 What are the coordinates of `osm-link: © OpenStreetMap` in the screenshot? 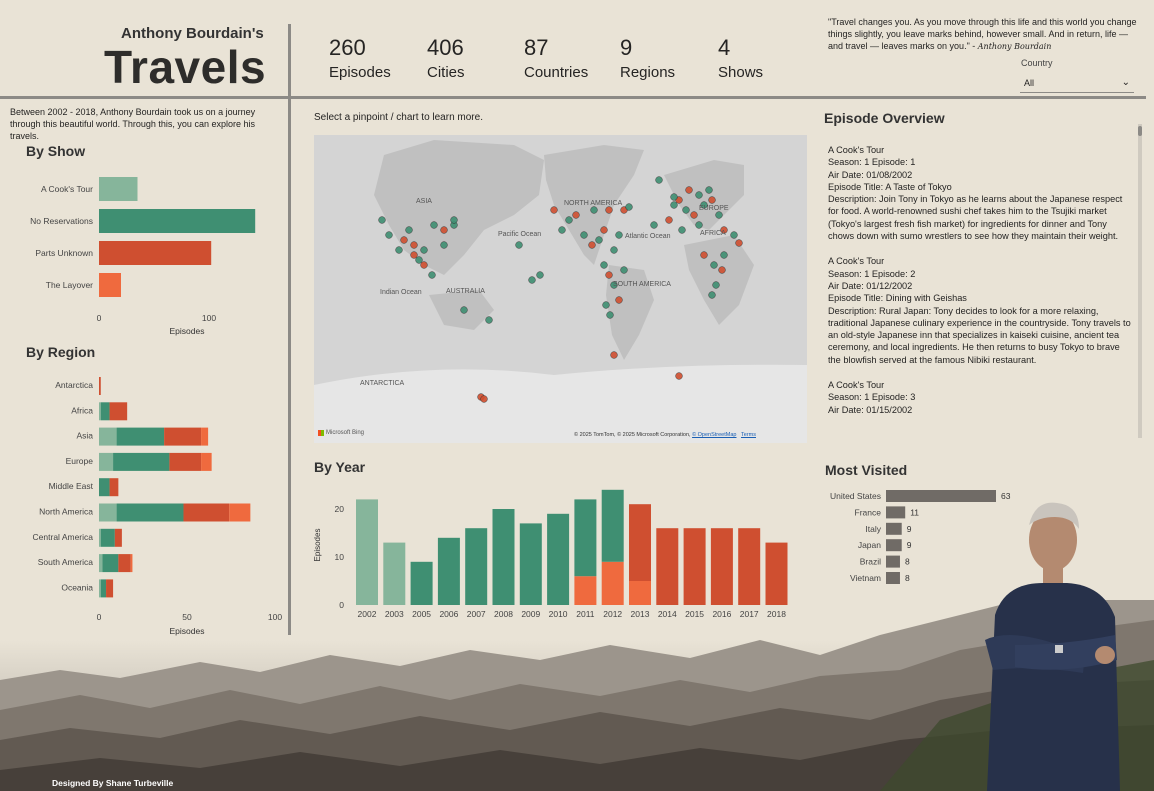 It's located at (714, 435).